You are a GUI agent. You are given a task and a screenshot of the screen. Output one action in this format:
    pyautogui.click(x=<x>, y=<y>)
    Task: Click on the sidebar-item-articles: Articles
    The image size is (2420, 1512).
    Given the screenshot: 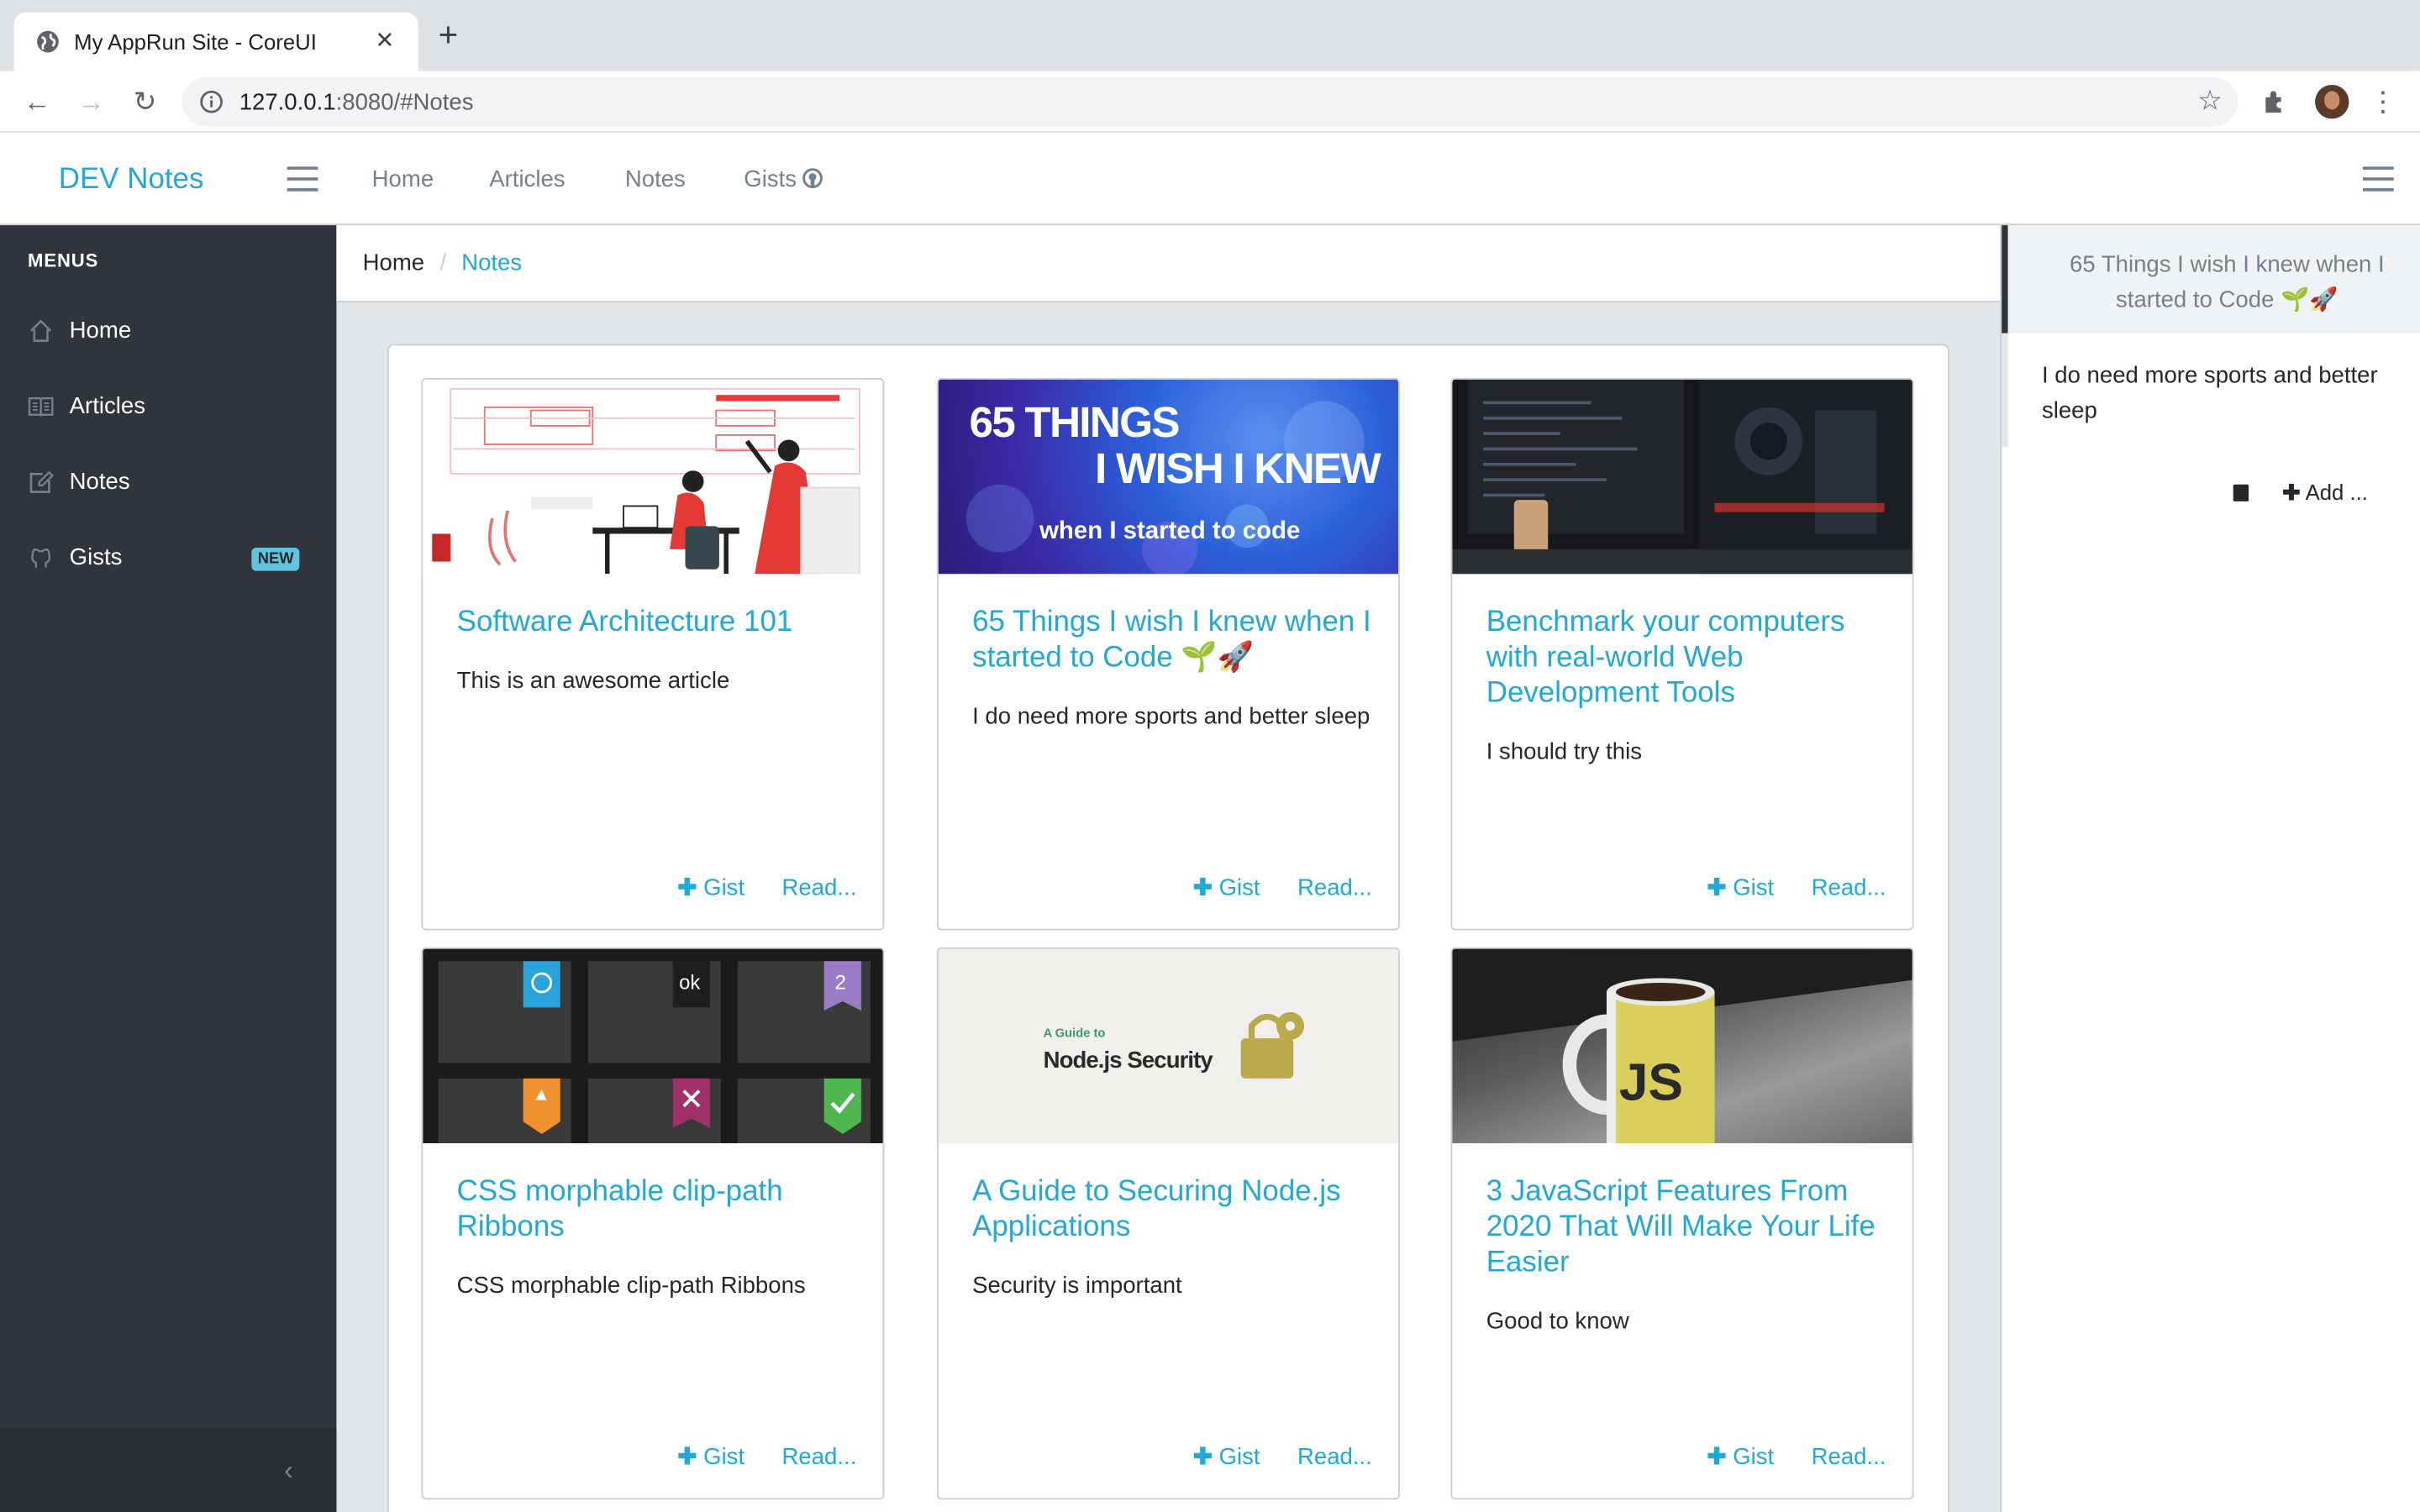 What is the action you would take?
    pyautogui.click(x=168, y=405)
    